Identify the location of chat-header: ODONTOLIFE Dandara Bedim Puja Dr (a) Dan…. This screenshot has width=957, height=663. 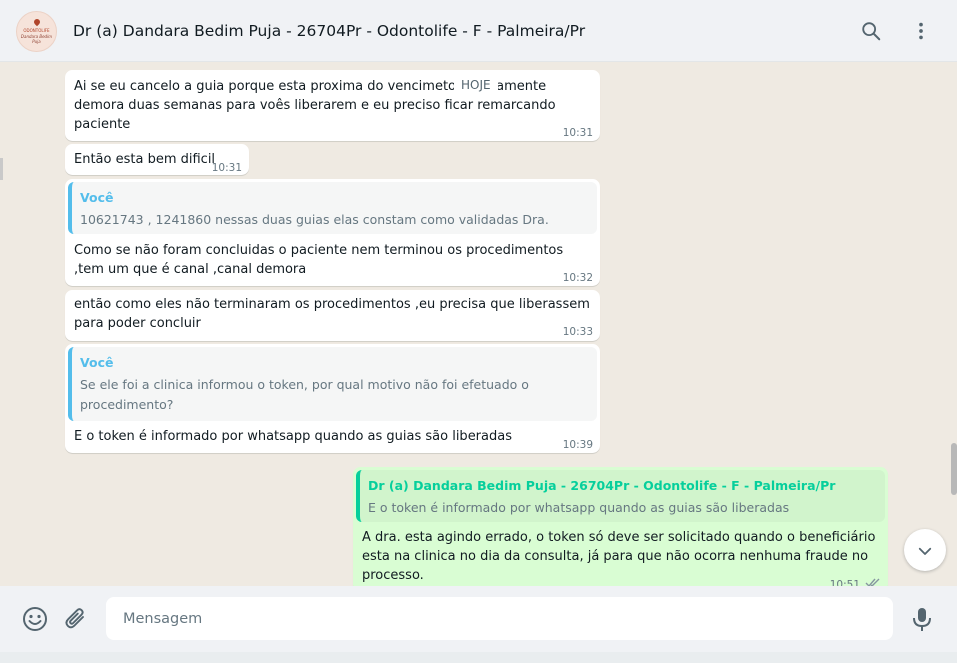
(478, 31).